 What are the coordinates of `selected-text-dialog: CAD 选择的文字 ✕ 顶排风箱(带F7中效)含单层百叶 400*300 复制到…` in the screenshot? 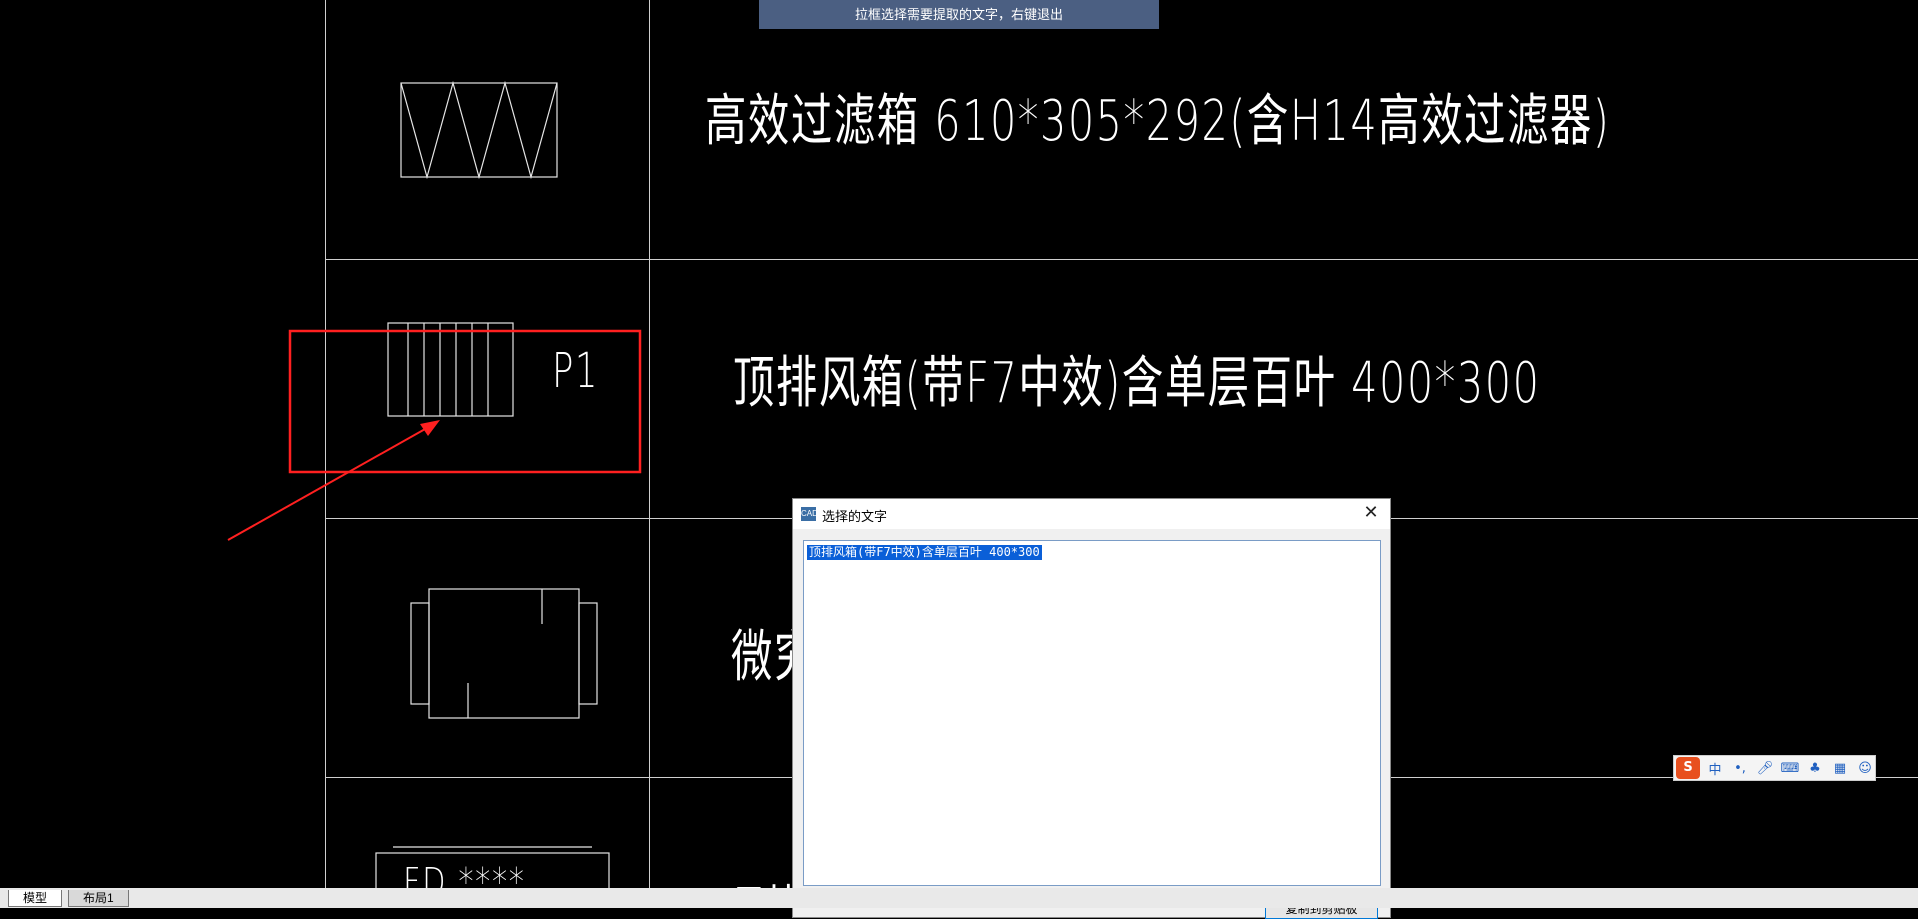 It's located at (1091, 708).